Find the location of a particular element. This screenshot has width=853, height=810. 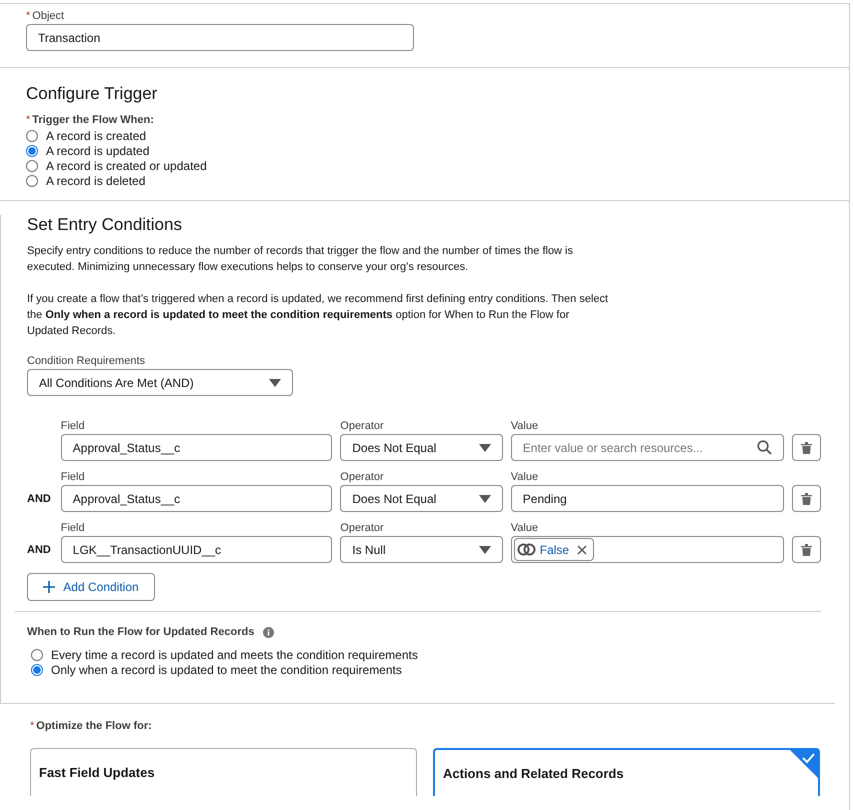

toggle-icon is located at coordinates (526, 549).